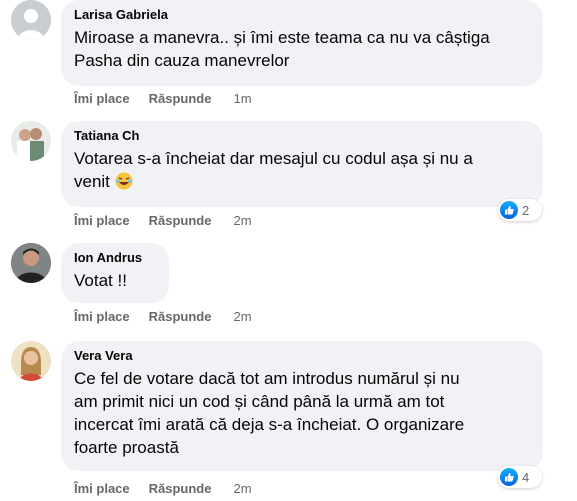 The height and width of the screenshot is (501, 577). Describe the element at coordinates (520, 210) in the screenshot. I see `reactions-badge: 2` at that location.